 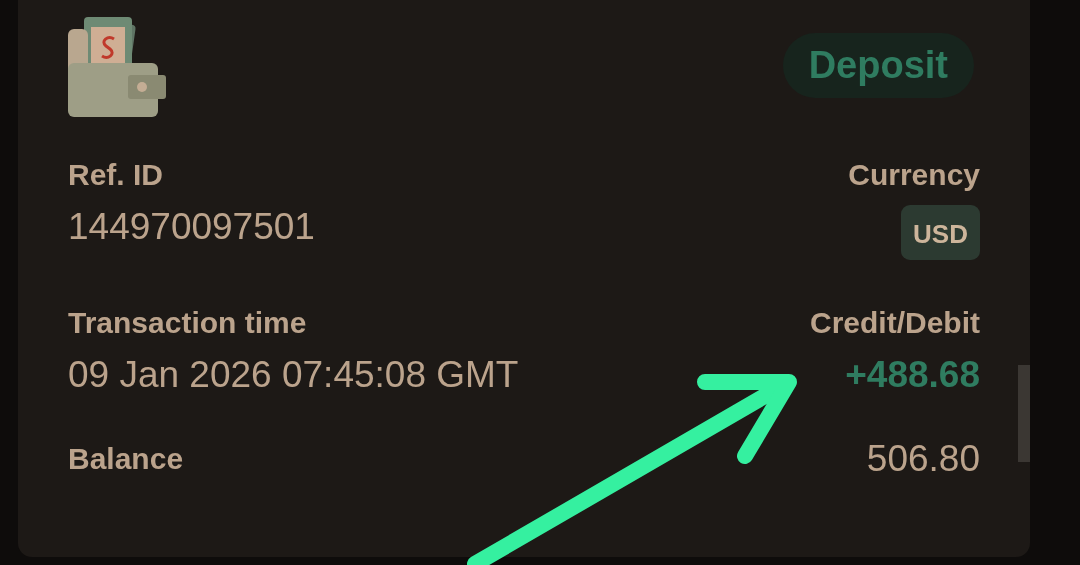 What do you see at coordinates (923, 459) in the screenshot?
I see `balance-value: 506.80` at bounding box center [923, 459].